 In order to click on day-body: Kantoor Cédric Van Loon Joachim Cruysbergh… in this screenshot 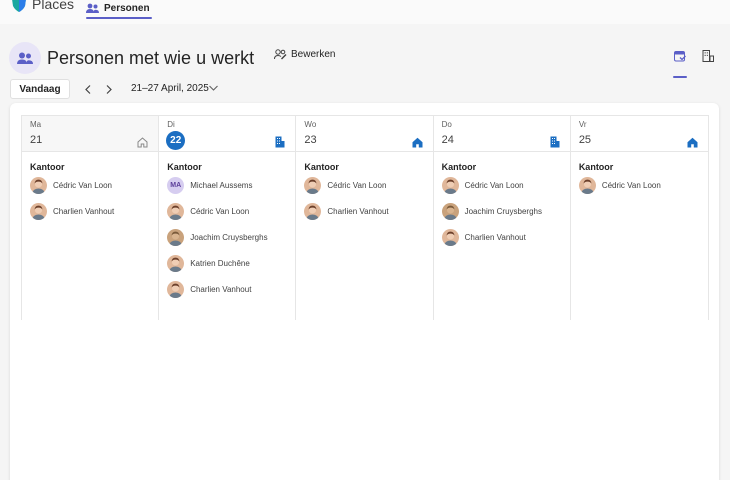, I will do `click(502, 208)`.